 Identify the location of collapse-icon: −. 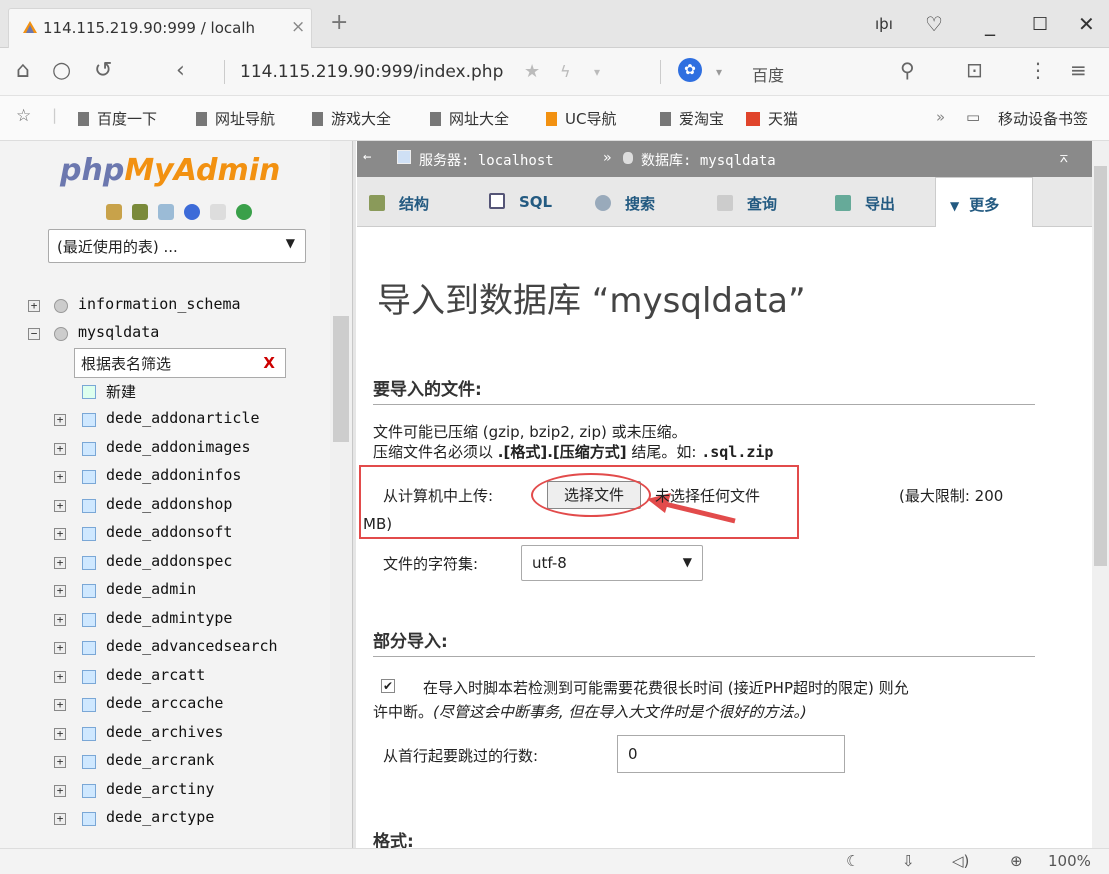
(34, 334).